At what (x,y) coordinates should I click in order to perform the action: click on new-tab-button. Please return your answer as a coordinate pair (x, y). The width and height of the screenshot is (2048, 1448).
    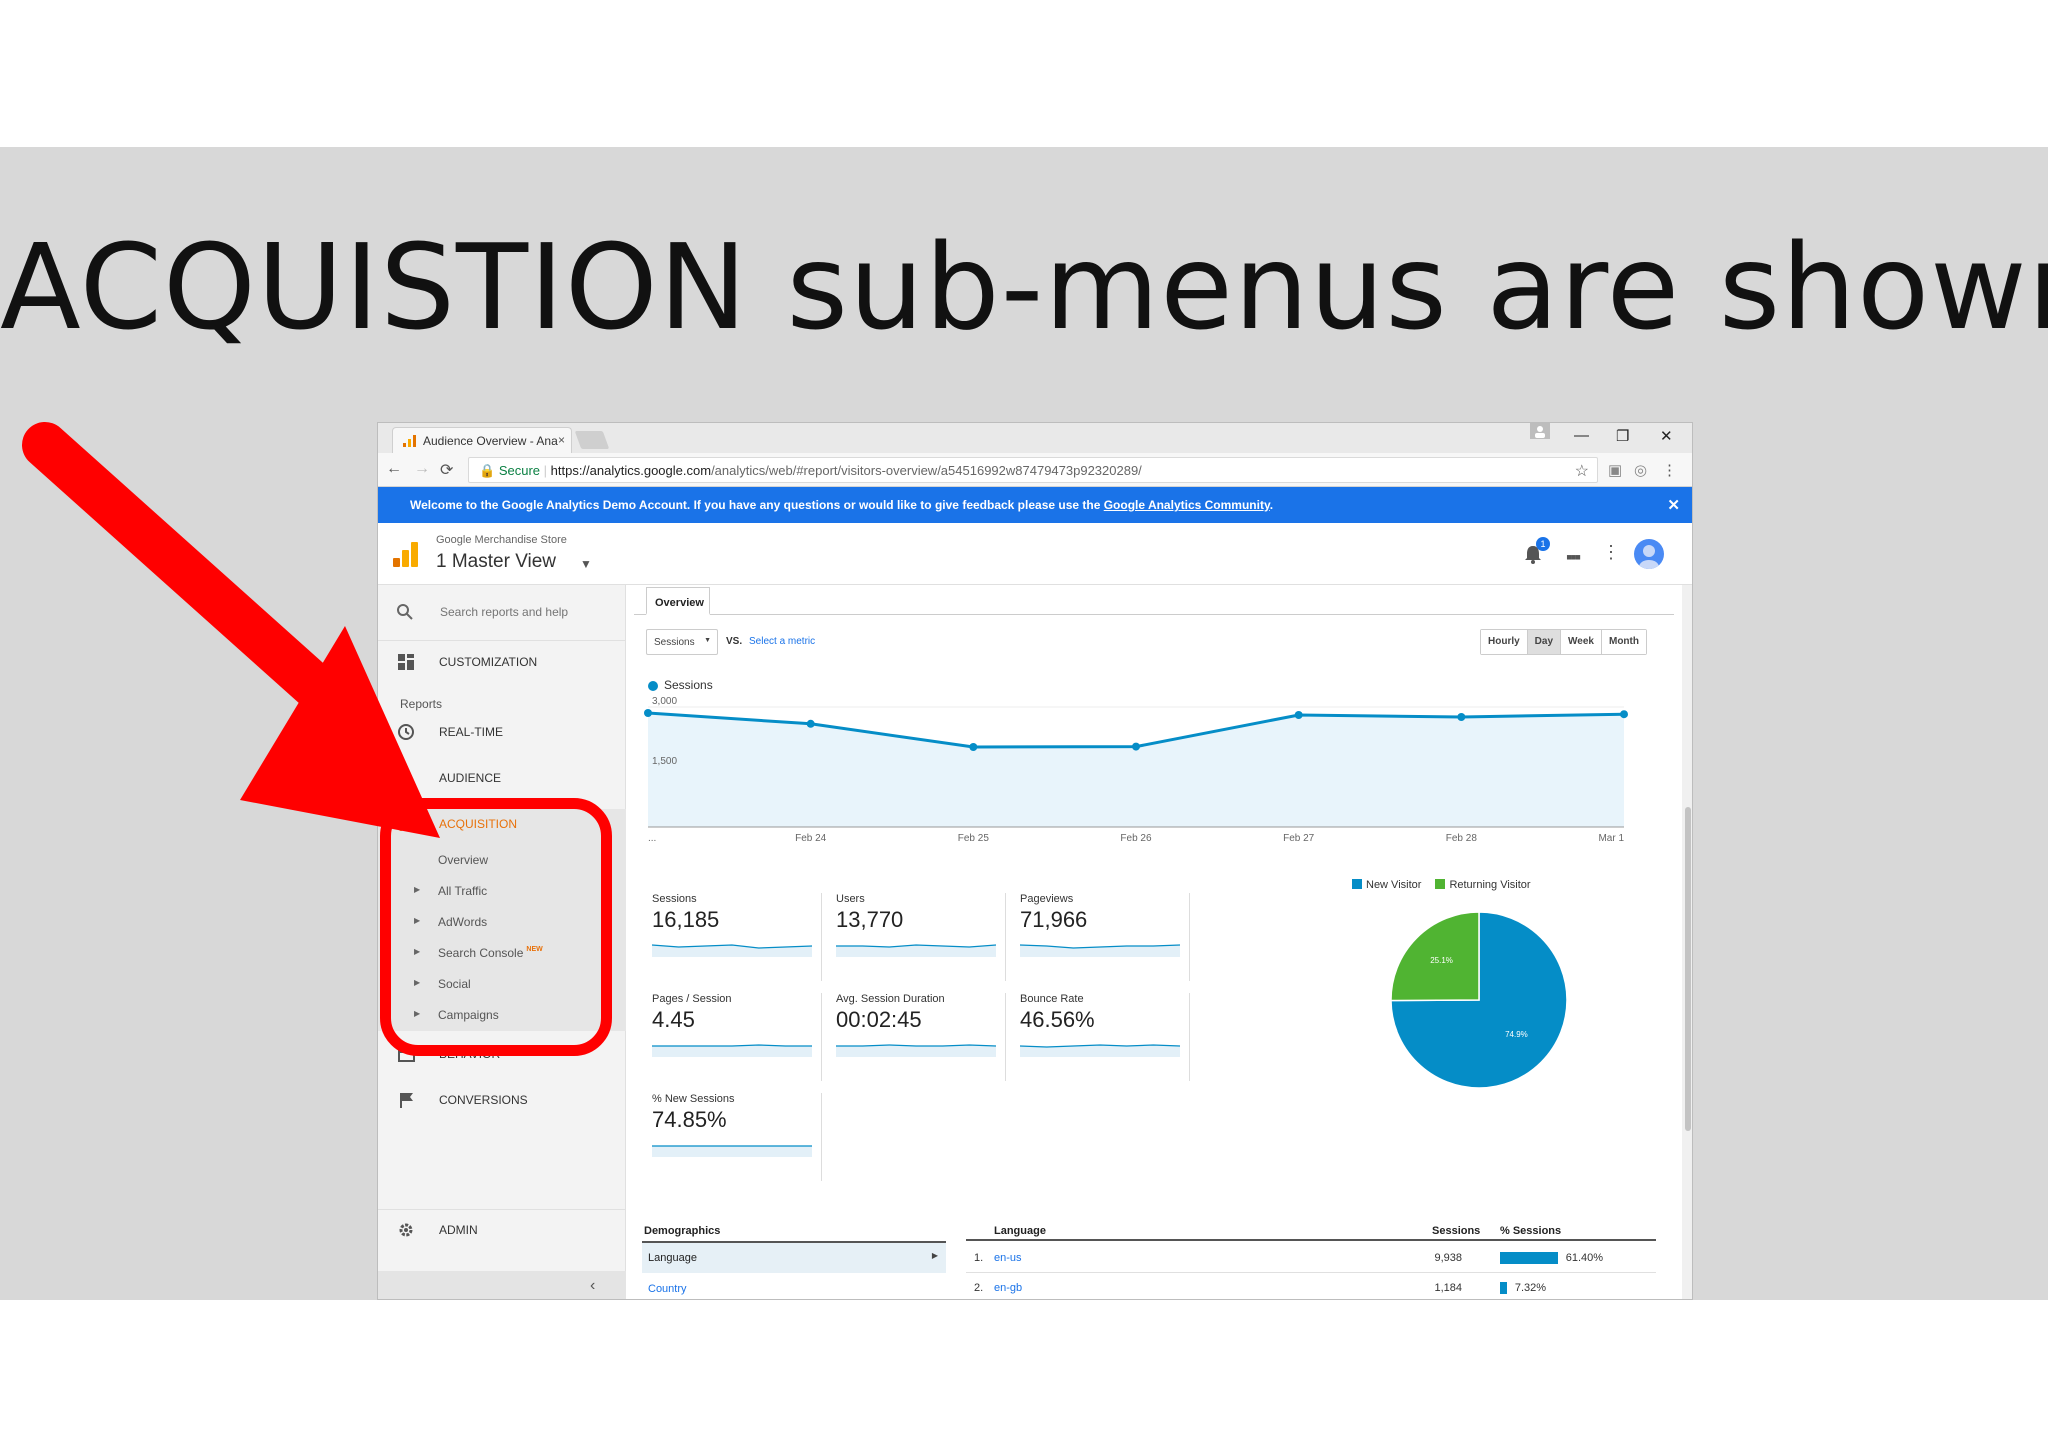
    Looking at the image, I should click on (592, 440).